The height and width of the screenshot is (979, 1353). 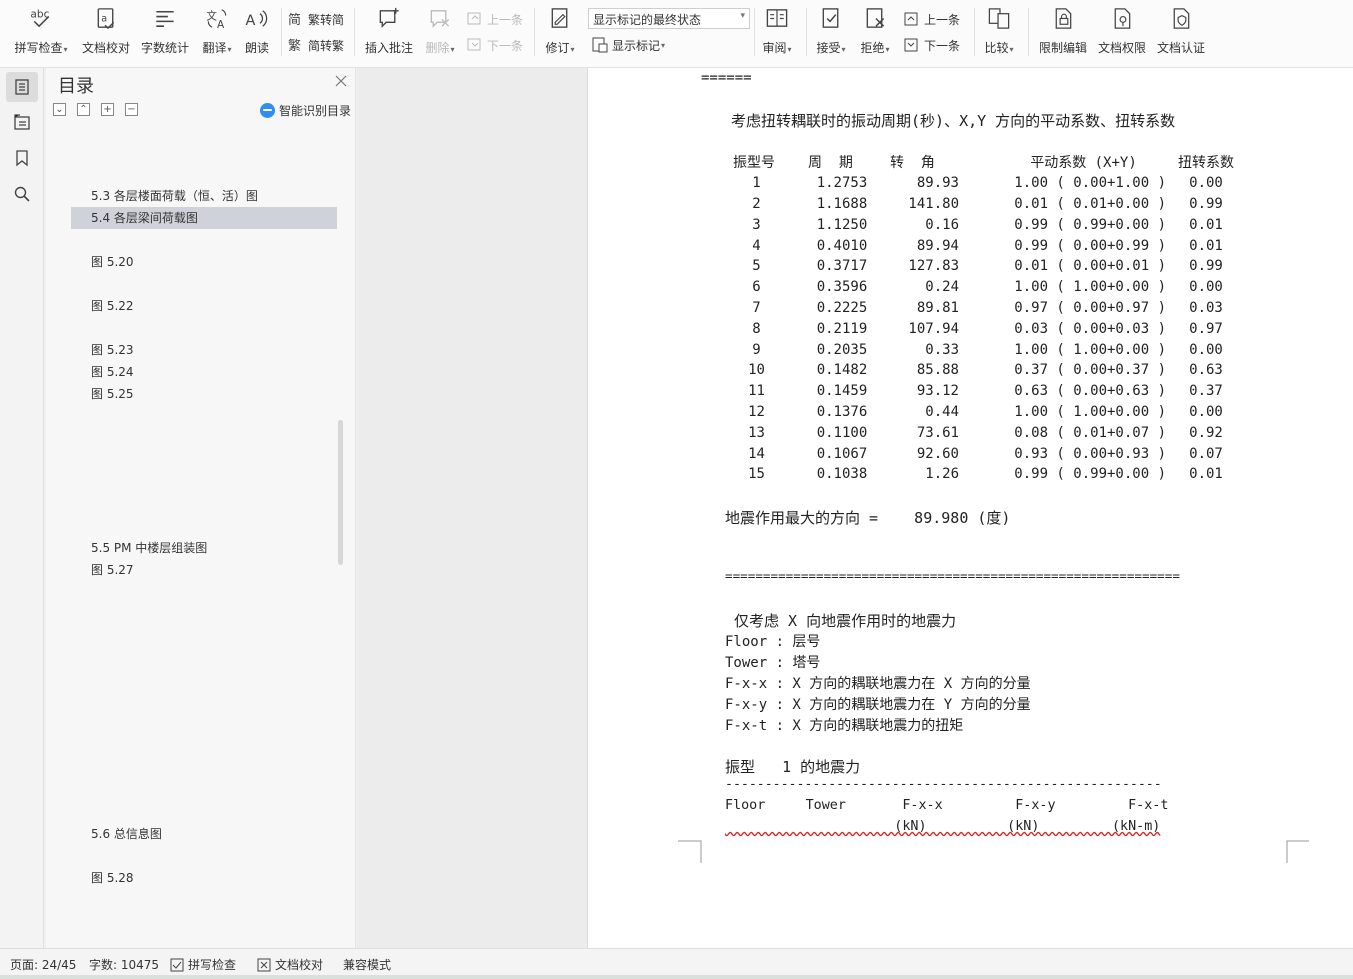 I want to click on toc-item: 图 5.27, so click(x=204, y=570).